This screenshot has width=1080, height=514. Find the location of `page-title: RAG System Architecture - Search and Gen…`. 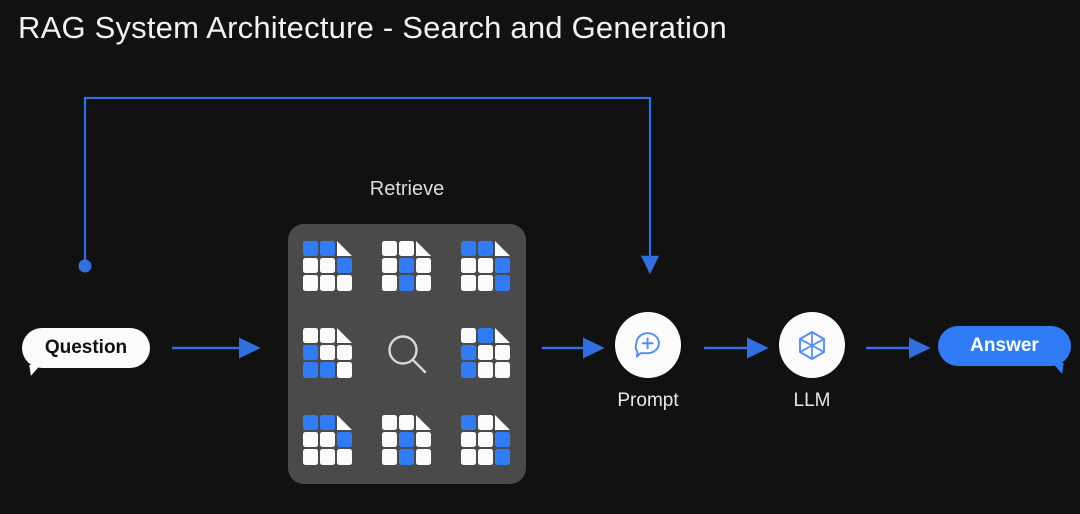

page-title: RAG System Architecture - Search and Gen… is located at coordinates (372, 27).